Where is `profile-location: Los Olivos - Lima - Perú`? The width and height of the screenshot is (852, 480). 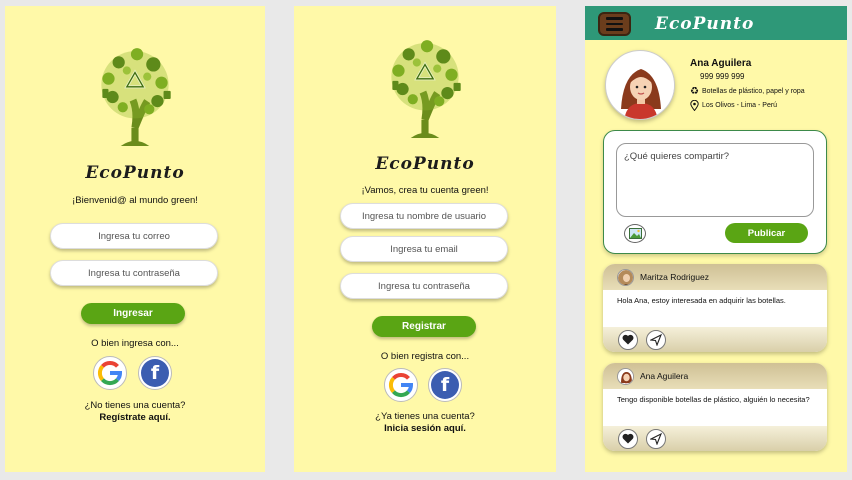
profile-location: Los Olivos - Lima - Perú is located at coordinates (733, 105).